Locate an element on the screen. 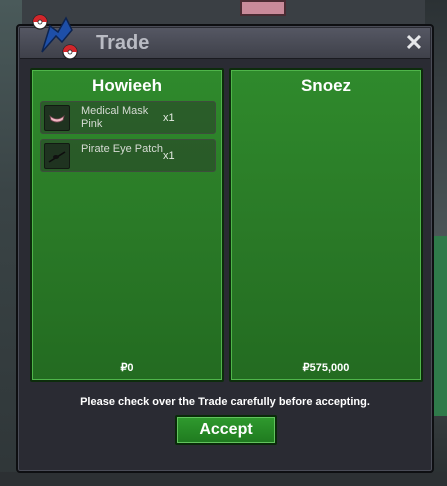 Image resolution: width=447 pixels, height=486 pixels. accept-button: Accept is located at coordinates (226, 430).